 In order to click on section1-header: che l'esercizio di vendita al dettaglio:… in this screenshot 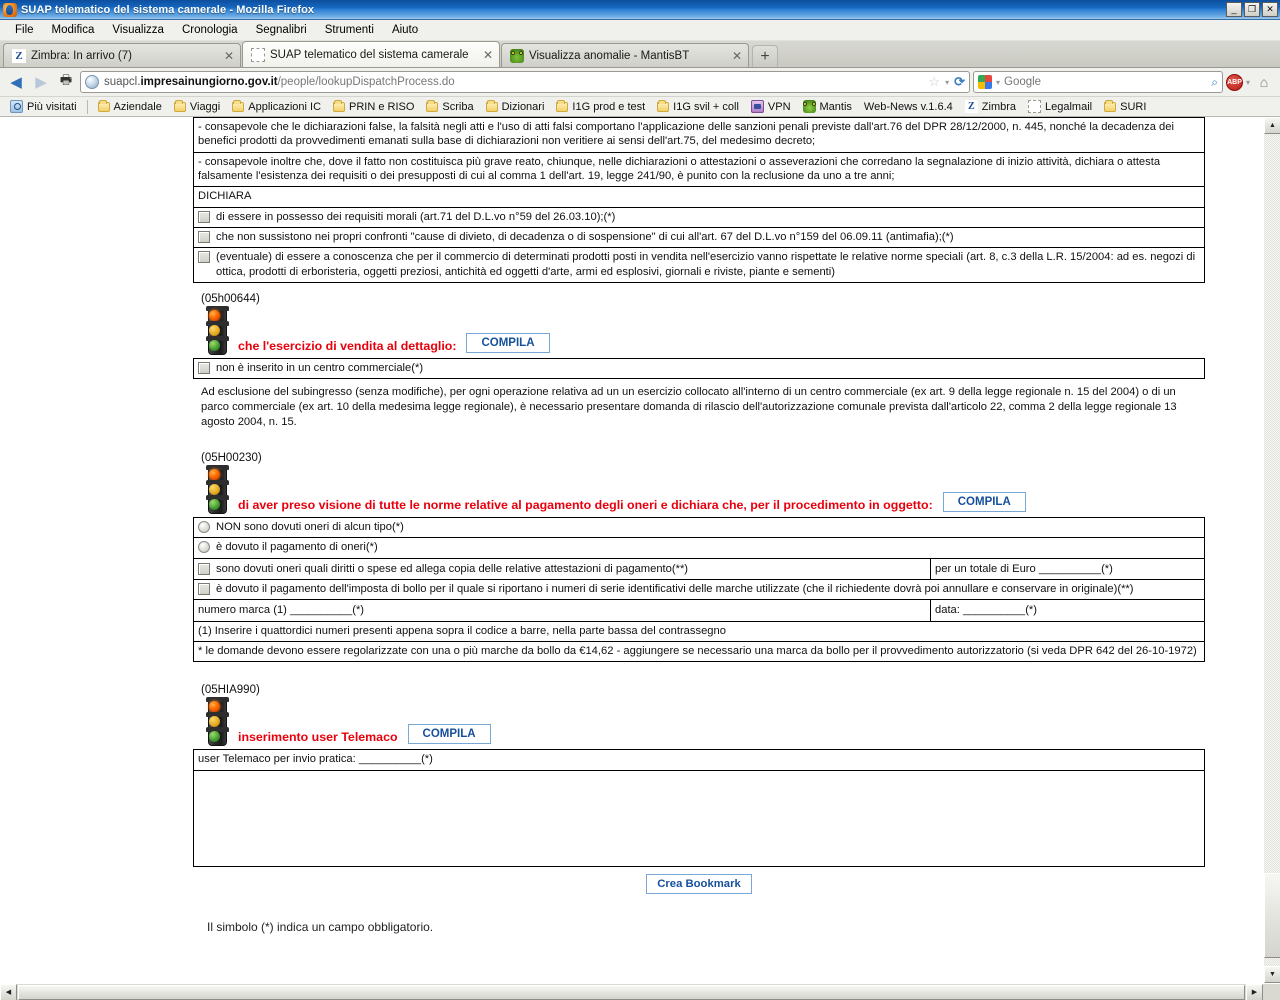, I will do `click(699, 331)`.